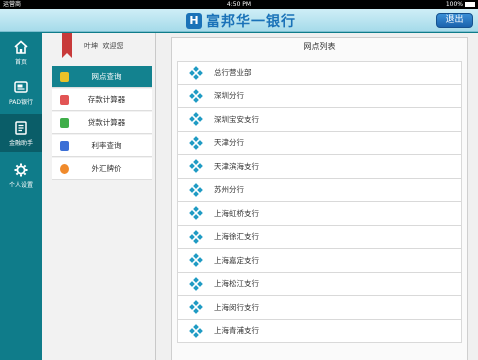 The height and width of the screenshot is (360, 478). I want to click on menu-label: 利率查询, so click(106, 145).